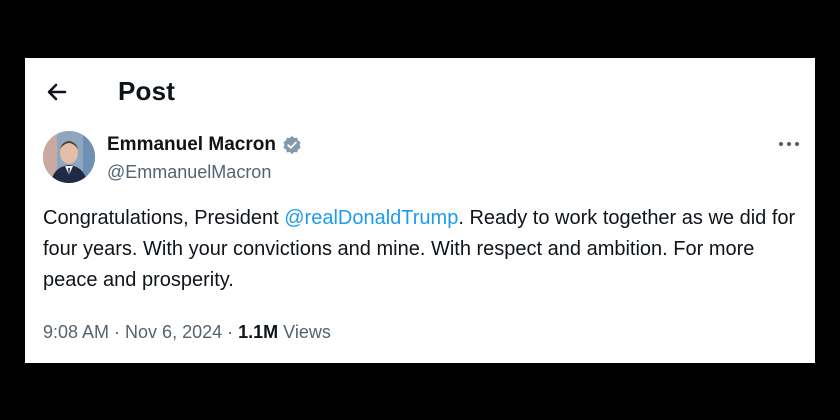 This screenshot has height=420, width=840. I want to click on more-options-button, so click(789, 144).